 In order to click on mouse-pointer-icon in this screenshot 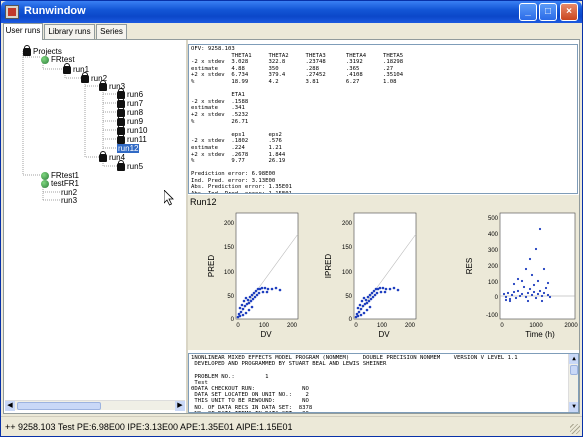, I will do `click(169, 198)`.